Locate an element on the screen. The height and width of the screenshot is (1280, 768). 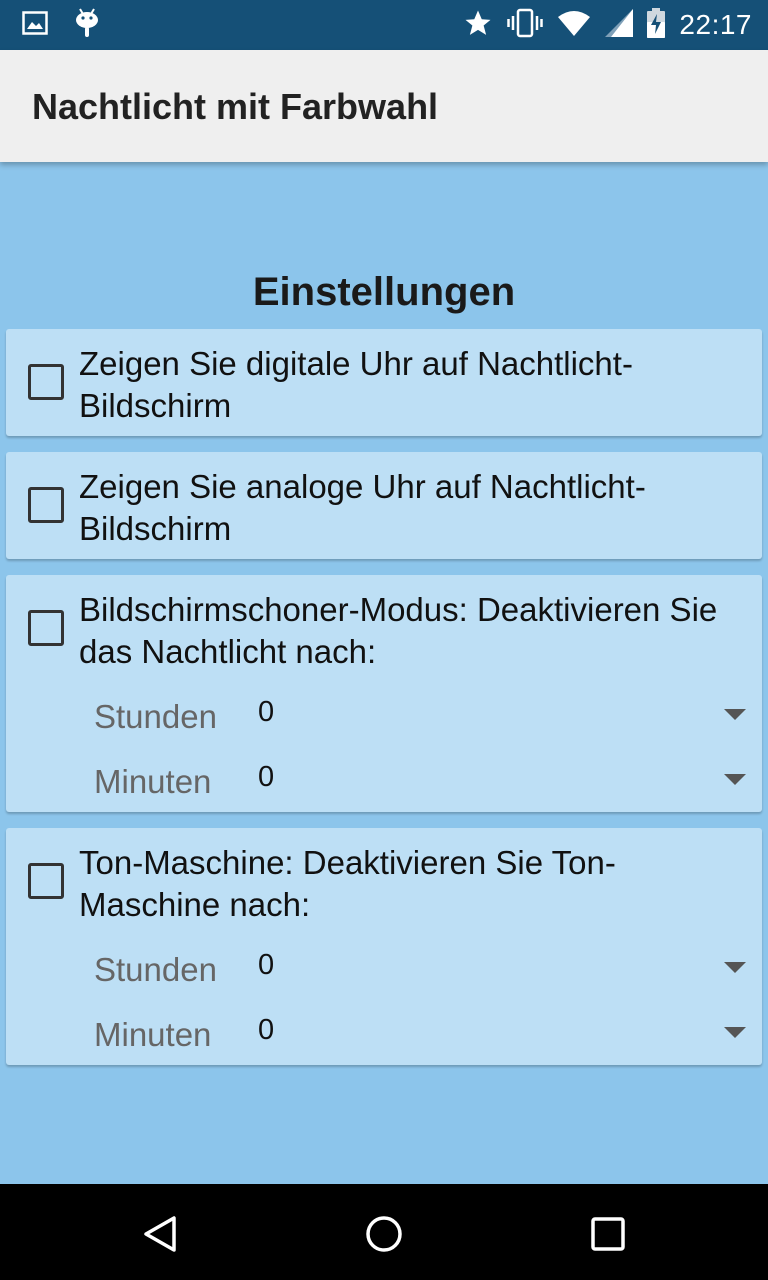
vibrate-icon is located at coordinates (525, 25).